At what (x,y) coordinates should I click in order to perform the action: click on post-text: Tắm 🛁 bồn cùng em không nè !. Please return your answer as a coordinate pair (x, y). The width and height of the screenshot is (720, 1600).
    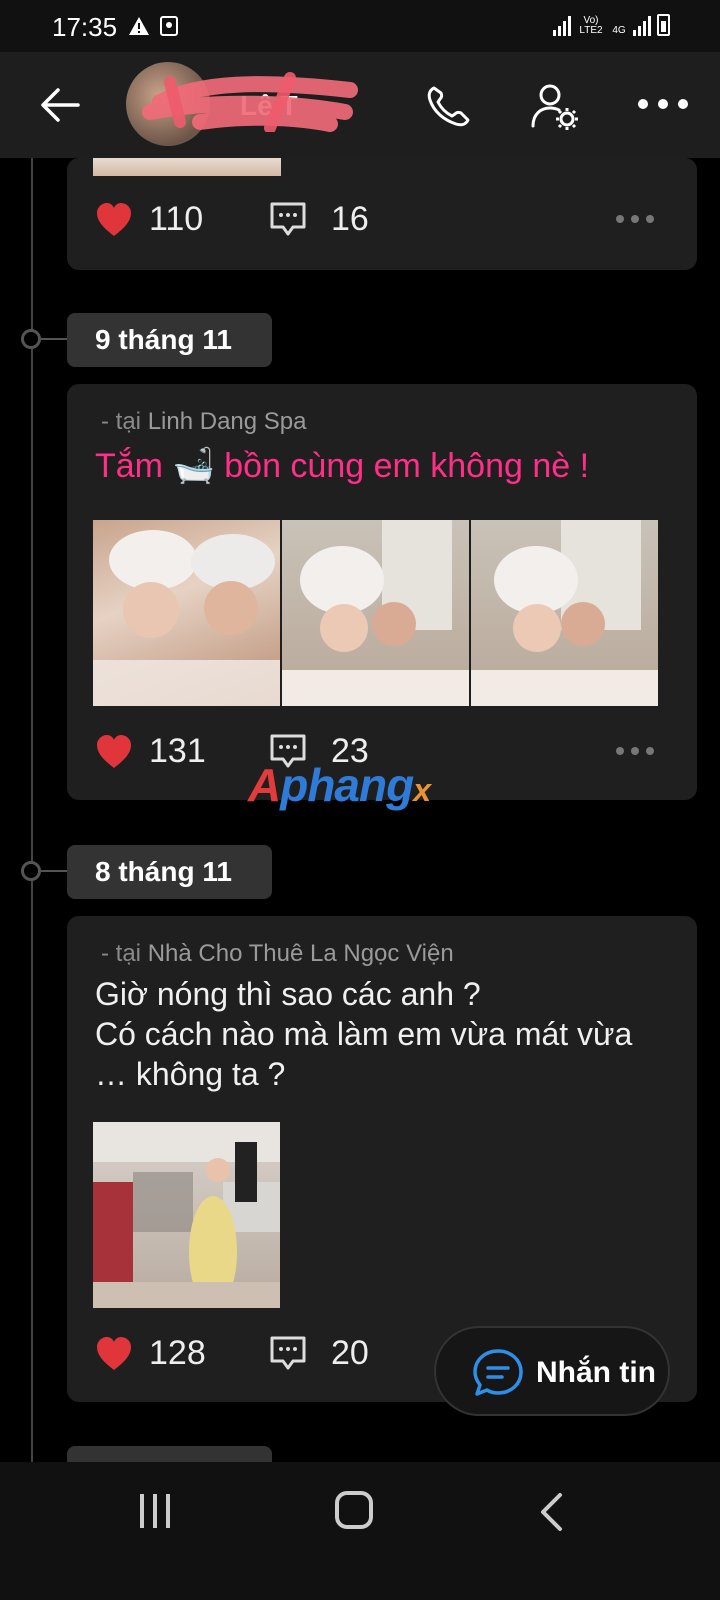
    Looking at the image, I should click on (342, 466).